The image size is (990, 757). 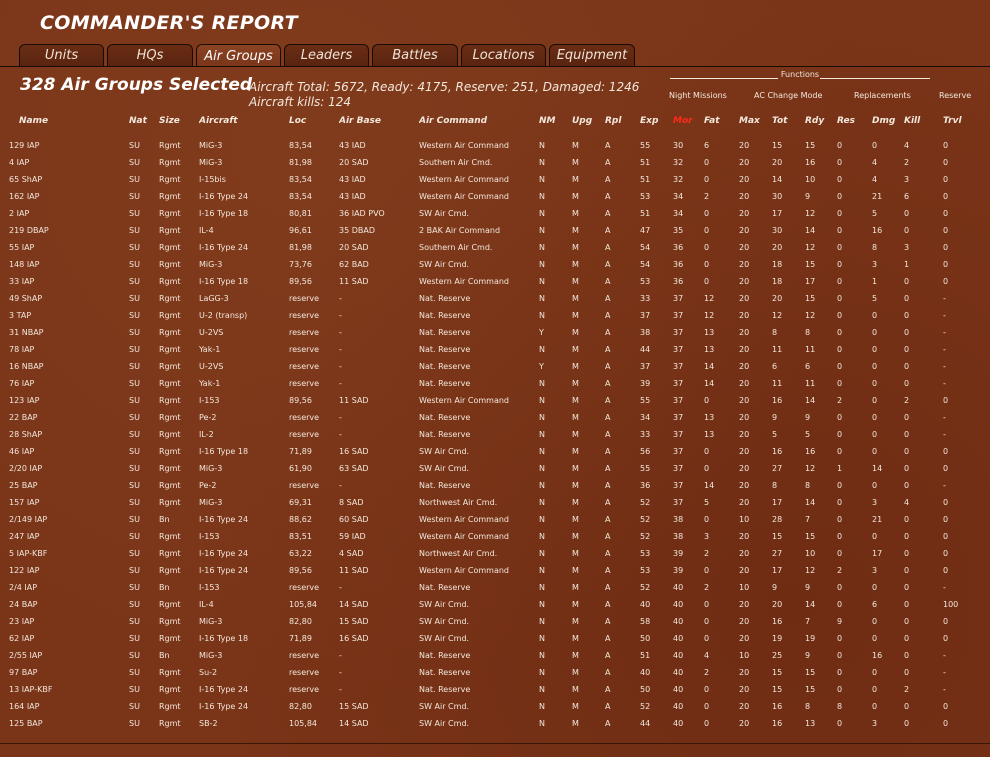 What do you see at coordinates (64, 468) in the screenshot?
I see `cell-name: 2/20 IAP` at bounding box center [64, 468].